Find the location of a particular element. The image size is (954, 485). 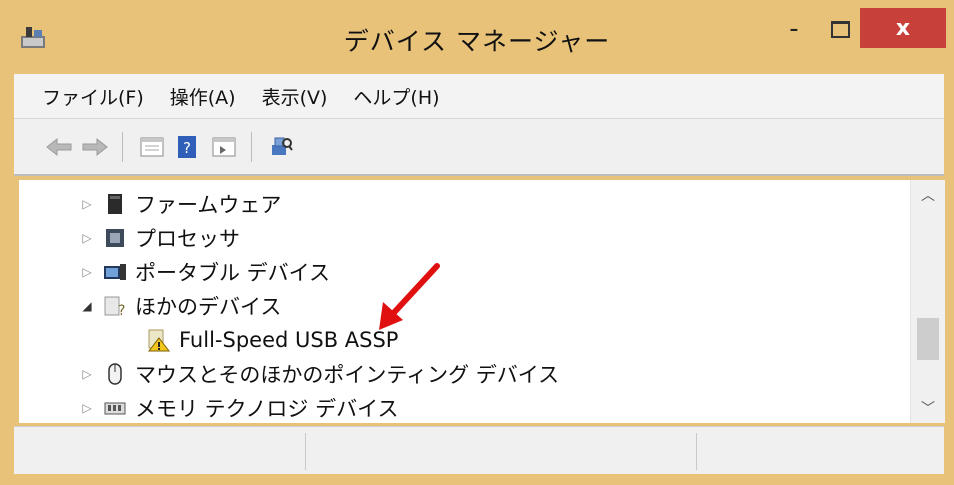

tree-node-label: マウスとそのほかのポインティング デバイス is located at coordinates (347, 375).